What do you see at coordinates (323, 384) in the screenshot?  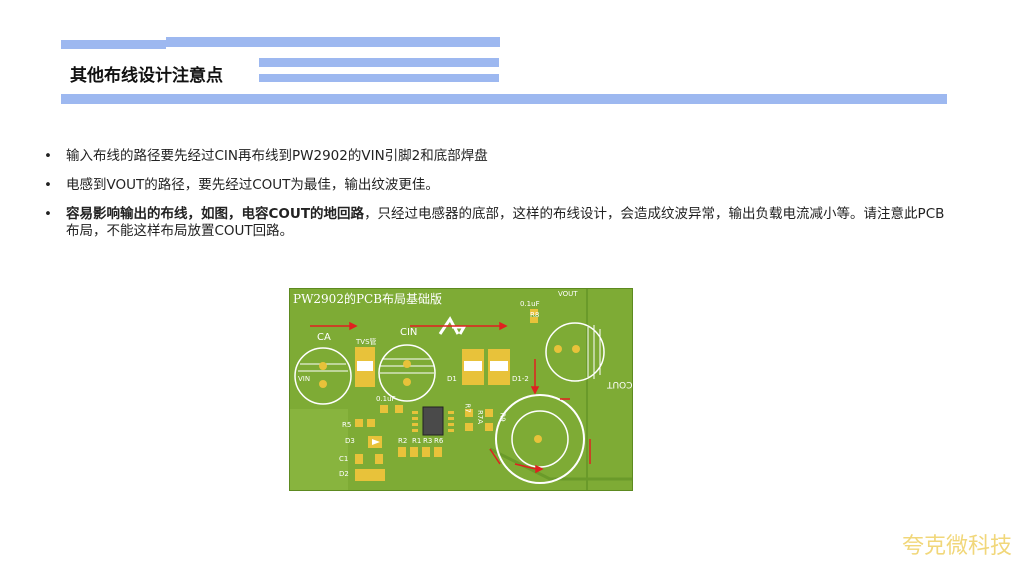 I see `ca-pad` at bounding box center [323, 384].